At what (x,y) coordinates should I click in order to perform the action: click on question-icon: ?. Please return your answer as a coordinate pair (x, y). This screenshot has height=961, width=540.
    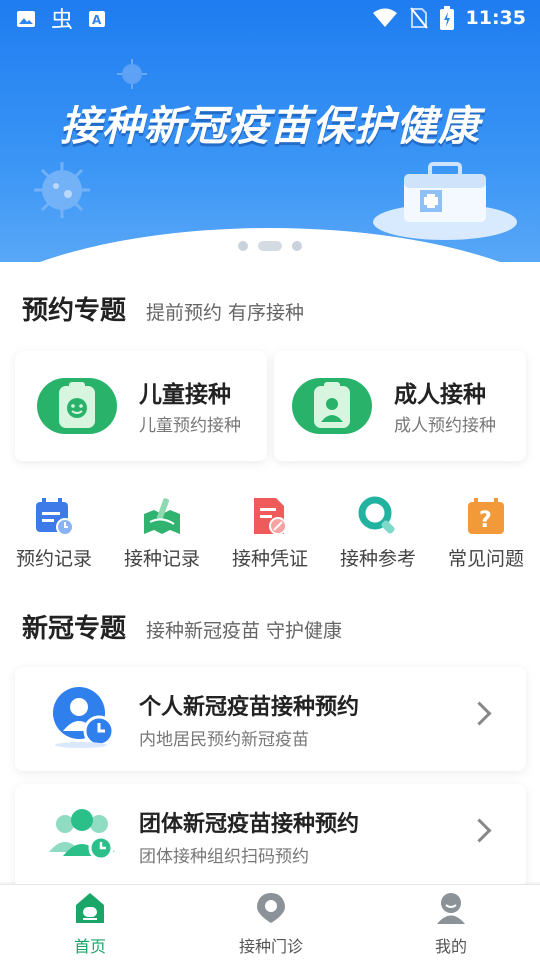
    Looking at the image, I should click on (486, 516).